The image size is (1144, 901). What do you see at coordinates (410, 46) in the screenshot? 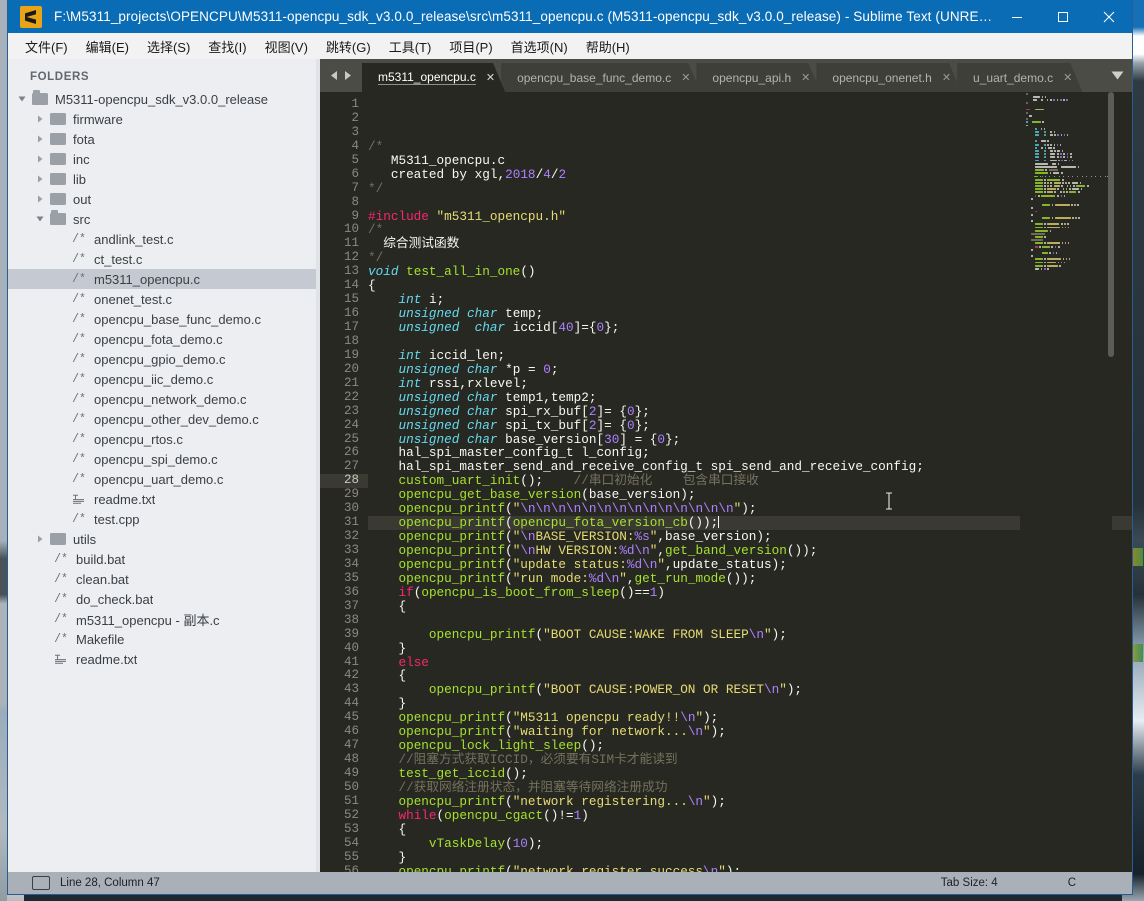
I see `menu-item-6: 工具(T)` at bounding box center [410, 46].